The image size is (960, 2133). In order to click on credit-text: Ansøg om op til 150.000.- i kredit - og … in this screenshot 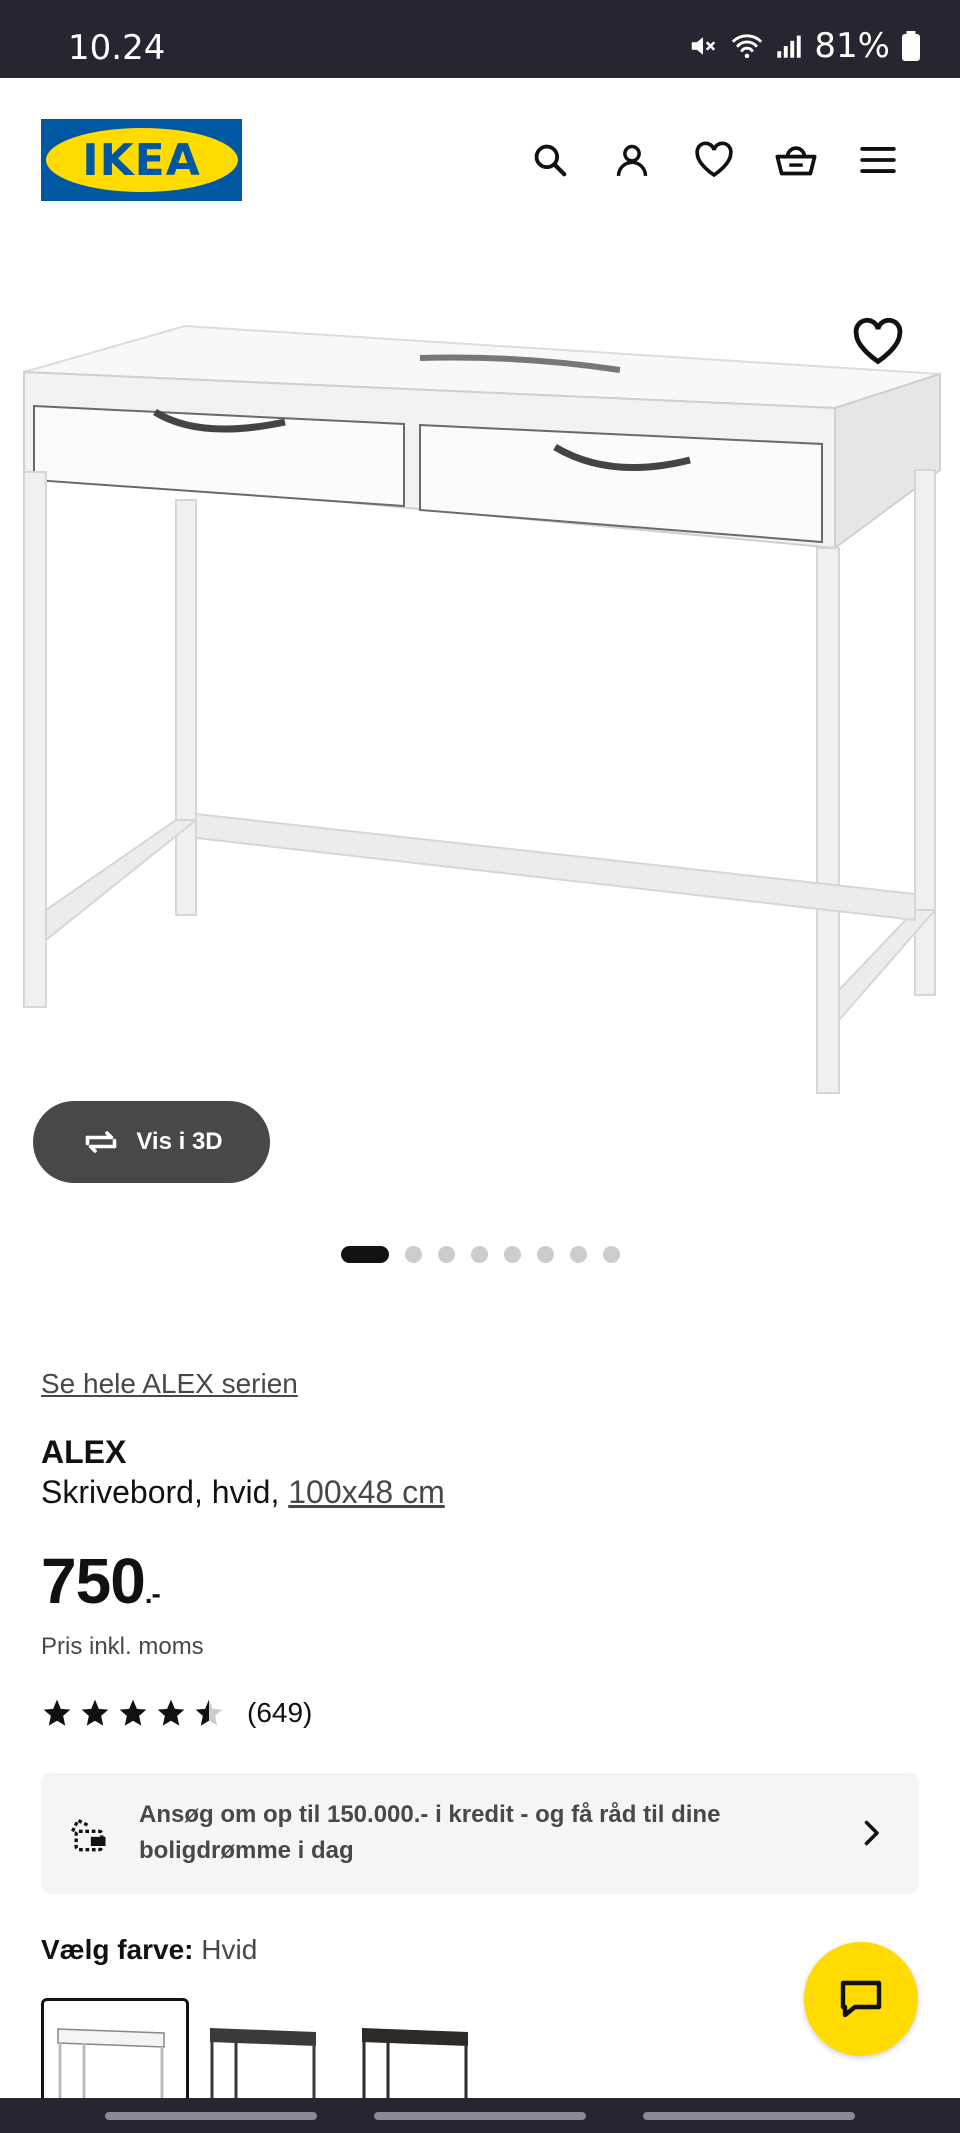, I will do `click(430, 1832)`.